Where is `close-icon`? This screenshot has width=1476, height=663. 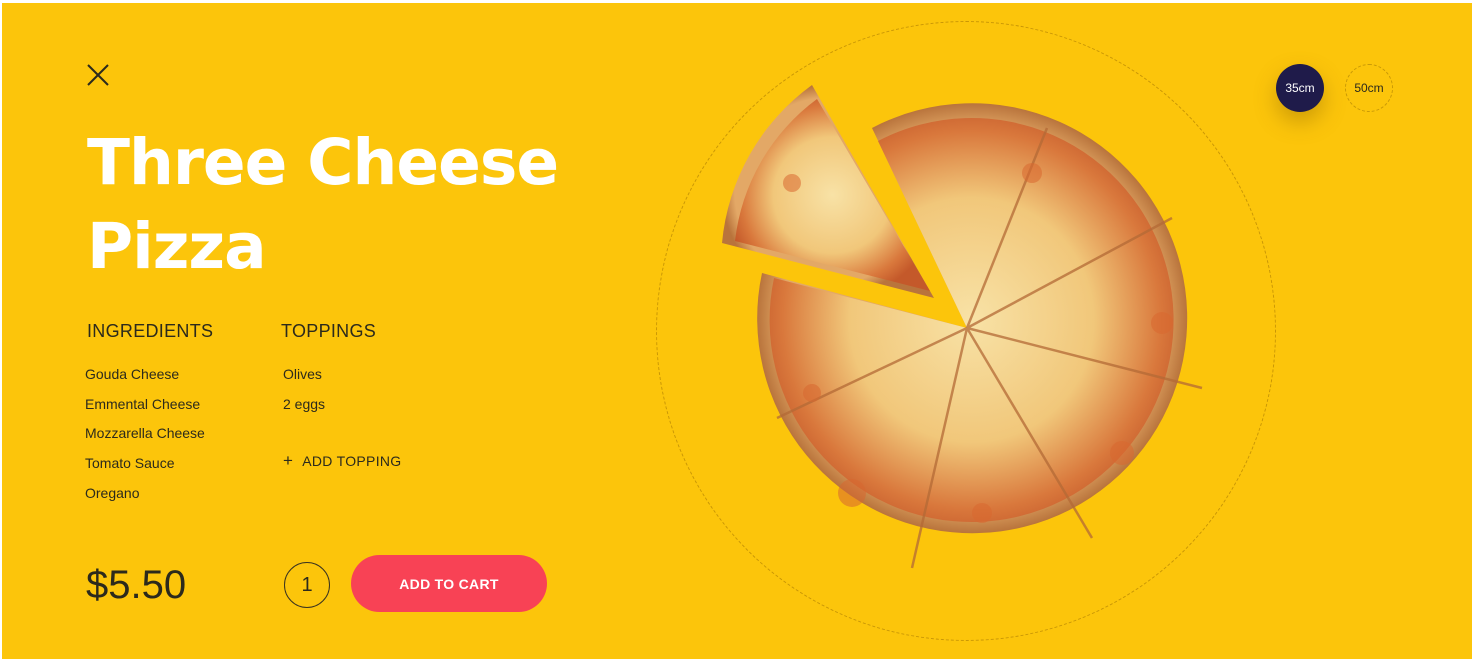 close-icon is located at coordinates (98, 75).